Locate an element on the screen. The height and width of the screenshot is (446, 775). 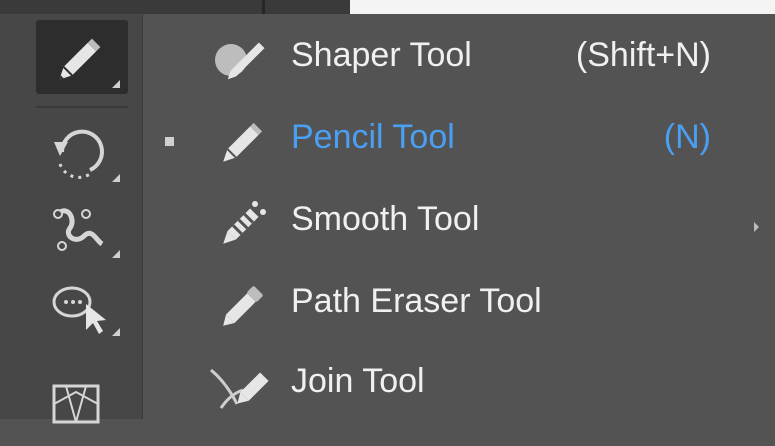
shaper-icon is located at coordinates (240, 61).